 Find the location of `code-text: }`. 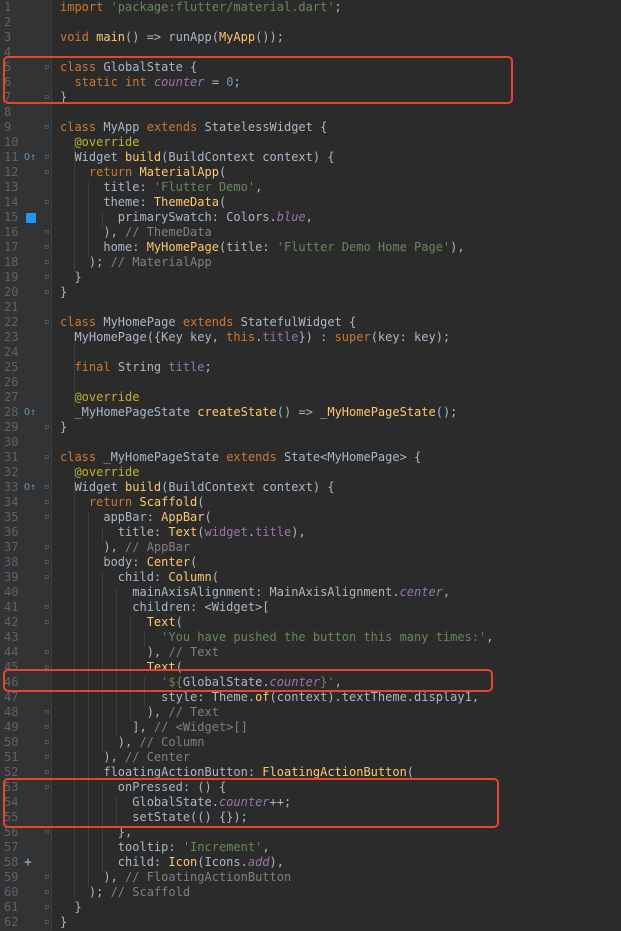

code-text: } is located at coordinates (70, 907).